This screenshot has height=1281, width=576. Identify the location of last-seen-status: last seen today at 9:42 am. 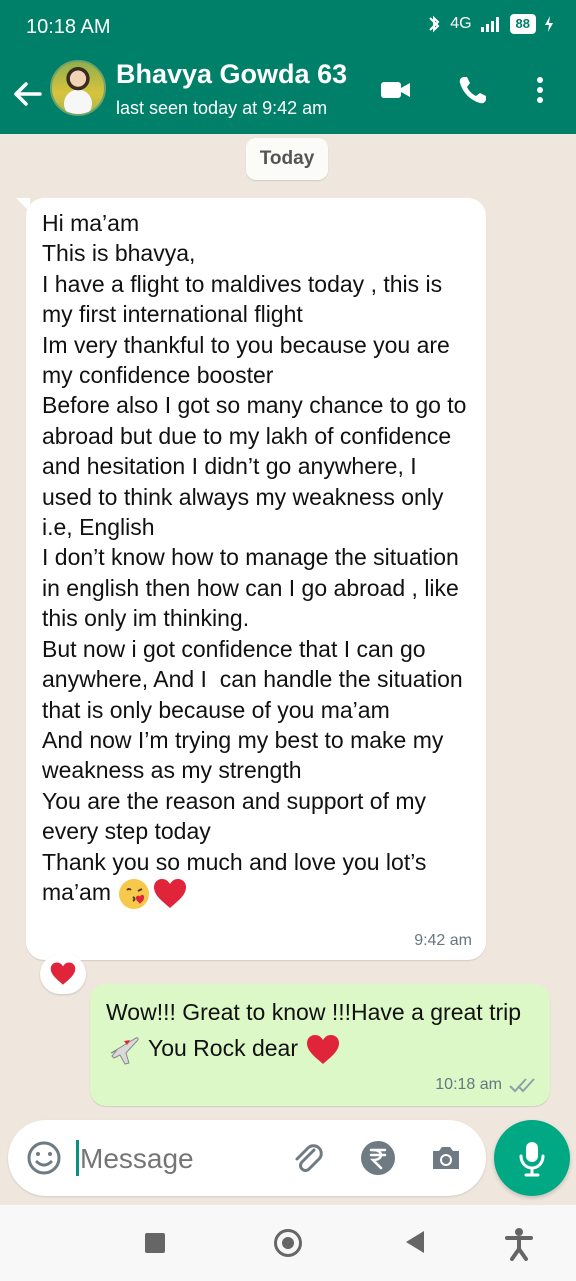
(222, 108).